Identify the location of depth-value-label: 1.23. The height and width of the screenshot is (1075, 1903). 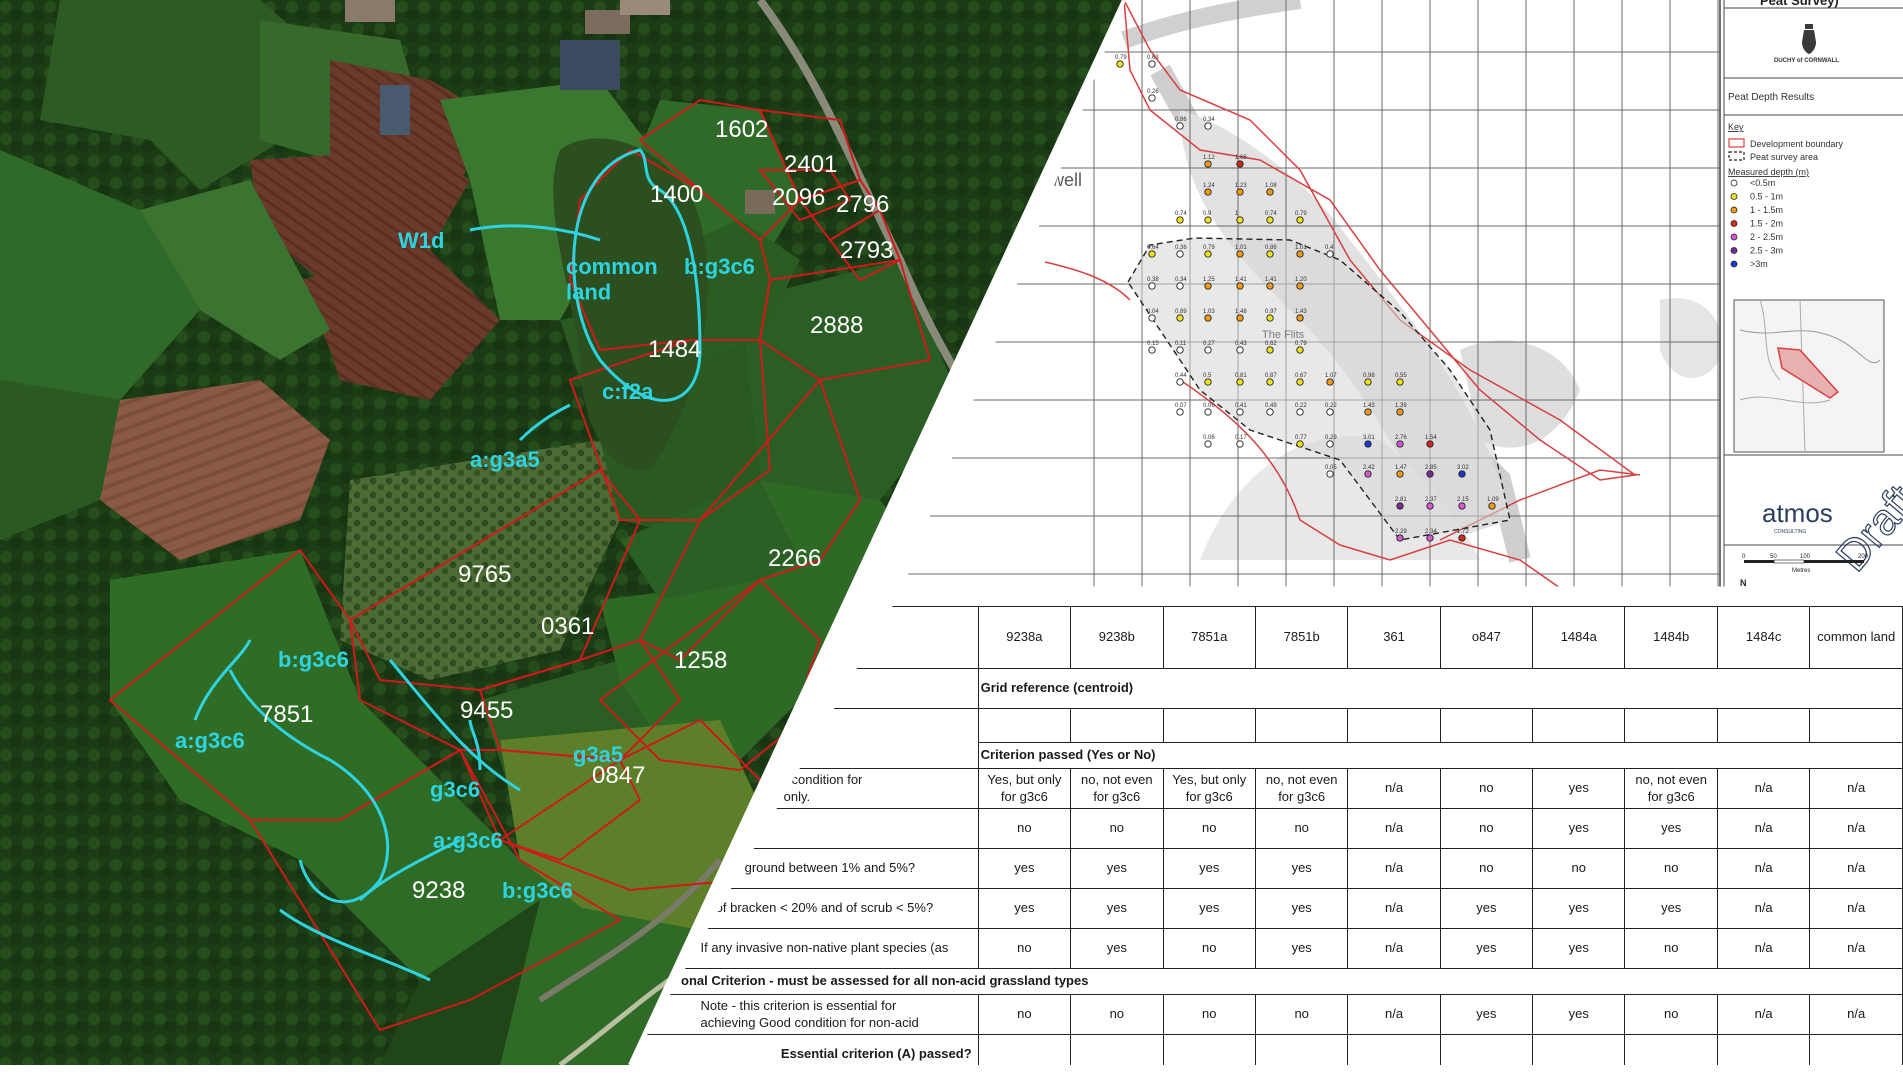
(1241, 186).